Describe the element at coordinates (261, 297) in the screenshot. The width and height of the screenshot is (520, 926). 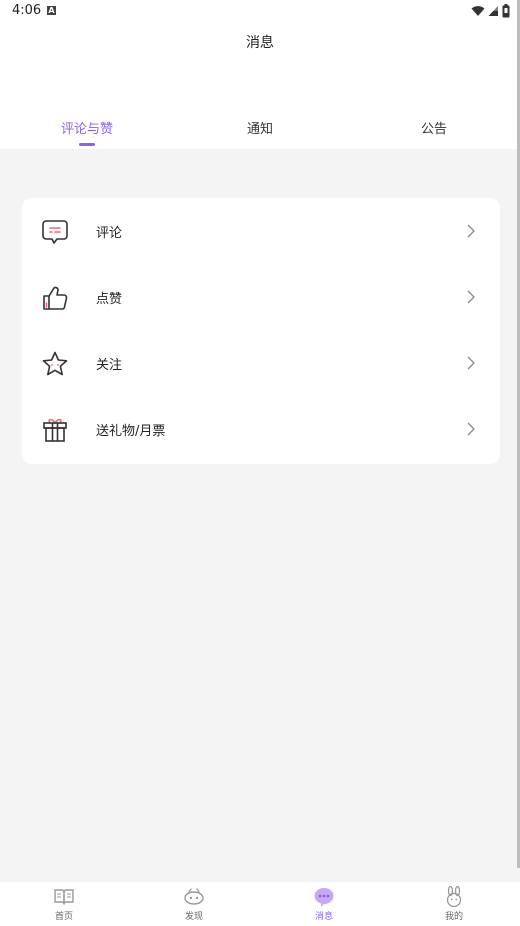
I see `menu-item-likes: 点赞` at that location.